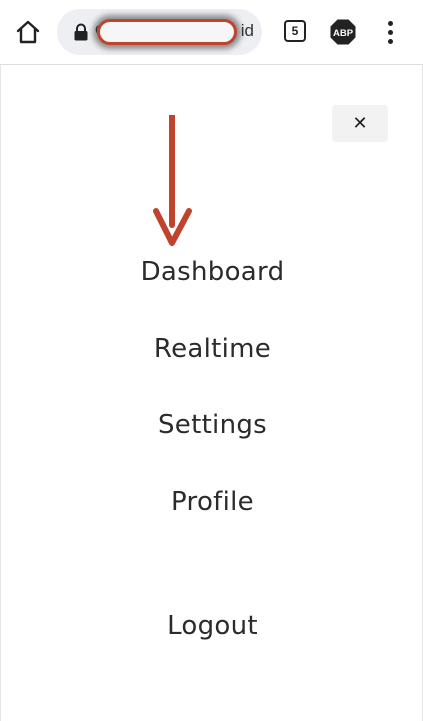 The image size is (423, 721). I want to click on close-icon: ✕, so click(360, 123).